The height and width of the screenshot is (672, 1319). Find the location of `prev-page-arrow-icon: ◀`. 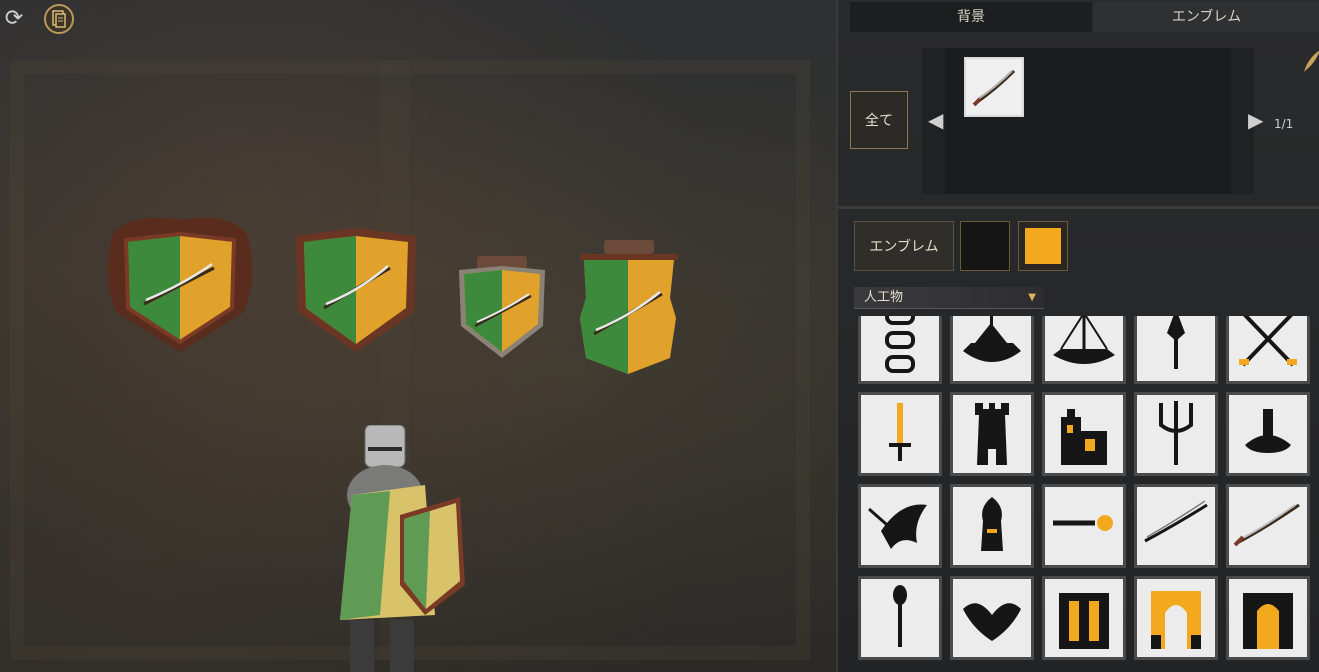

prev-page-arrow-icon: ◀ is located at coordinates (935, 120).